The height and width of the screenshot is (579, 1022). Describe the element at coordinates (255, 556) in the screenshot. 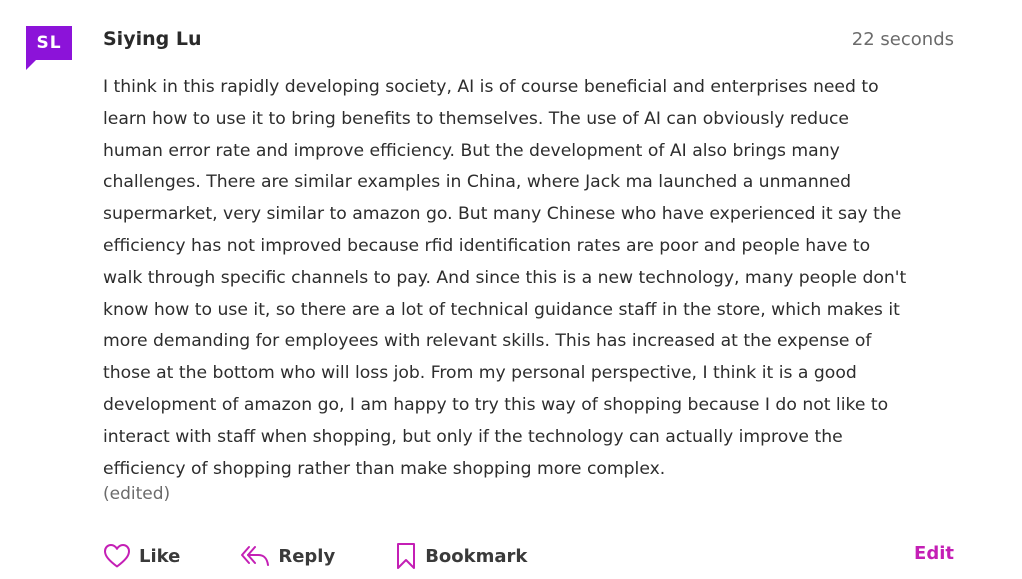

I see `reply-icon` at that location.